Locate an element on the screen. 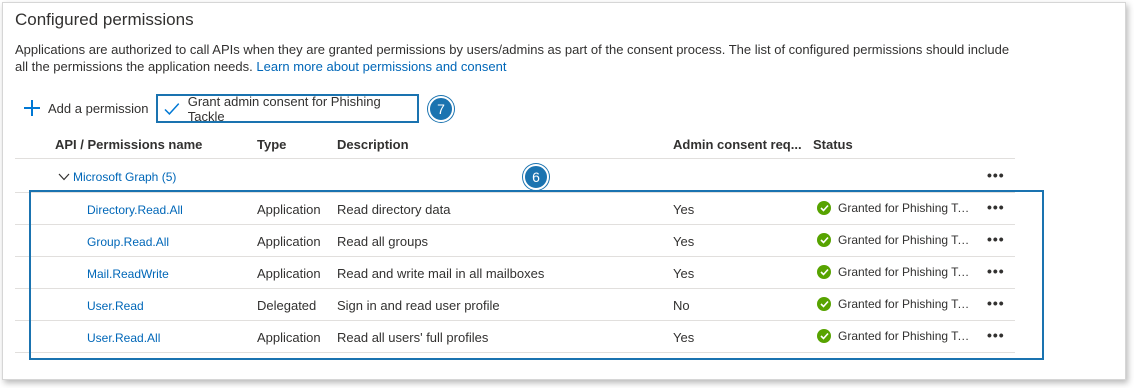 The width and height of the screenshot is (1134, 388). add-permission-button: Add a permission is located at coordinates (85, 108).